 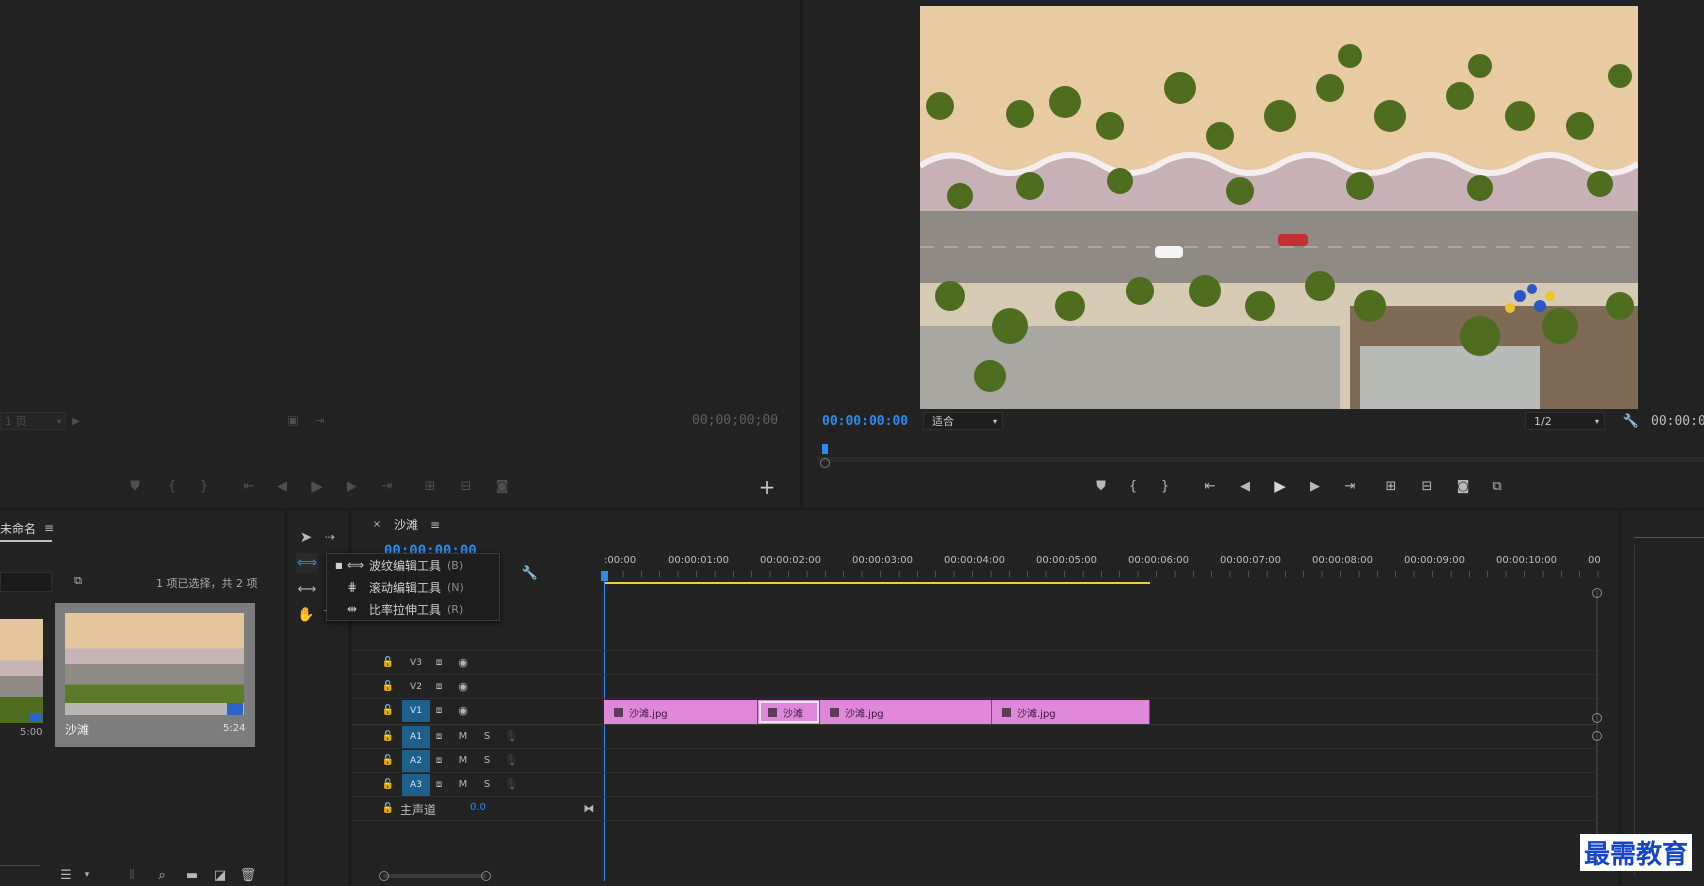 What do you see at coordinates (477, 737) in the screenshot?
I see `track-a1: 🔓 A1 ⧈ M S 🎙` at bounding box center [477, 737].